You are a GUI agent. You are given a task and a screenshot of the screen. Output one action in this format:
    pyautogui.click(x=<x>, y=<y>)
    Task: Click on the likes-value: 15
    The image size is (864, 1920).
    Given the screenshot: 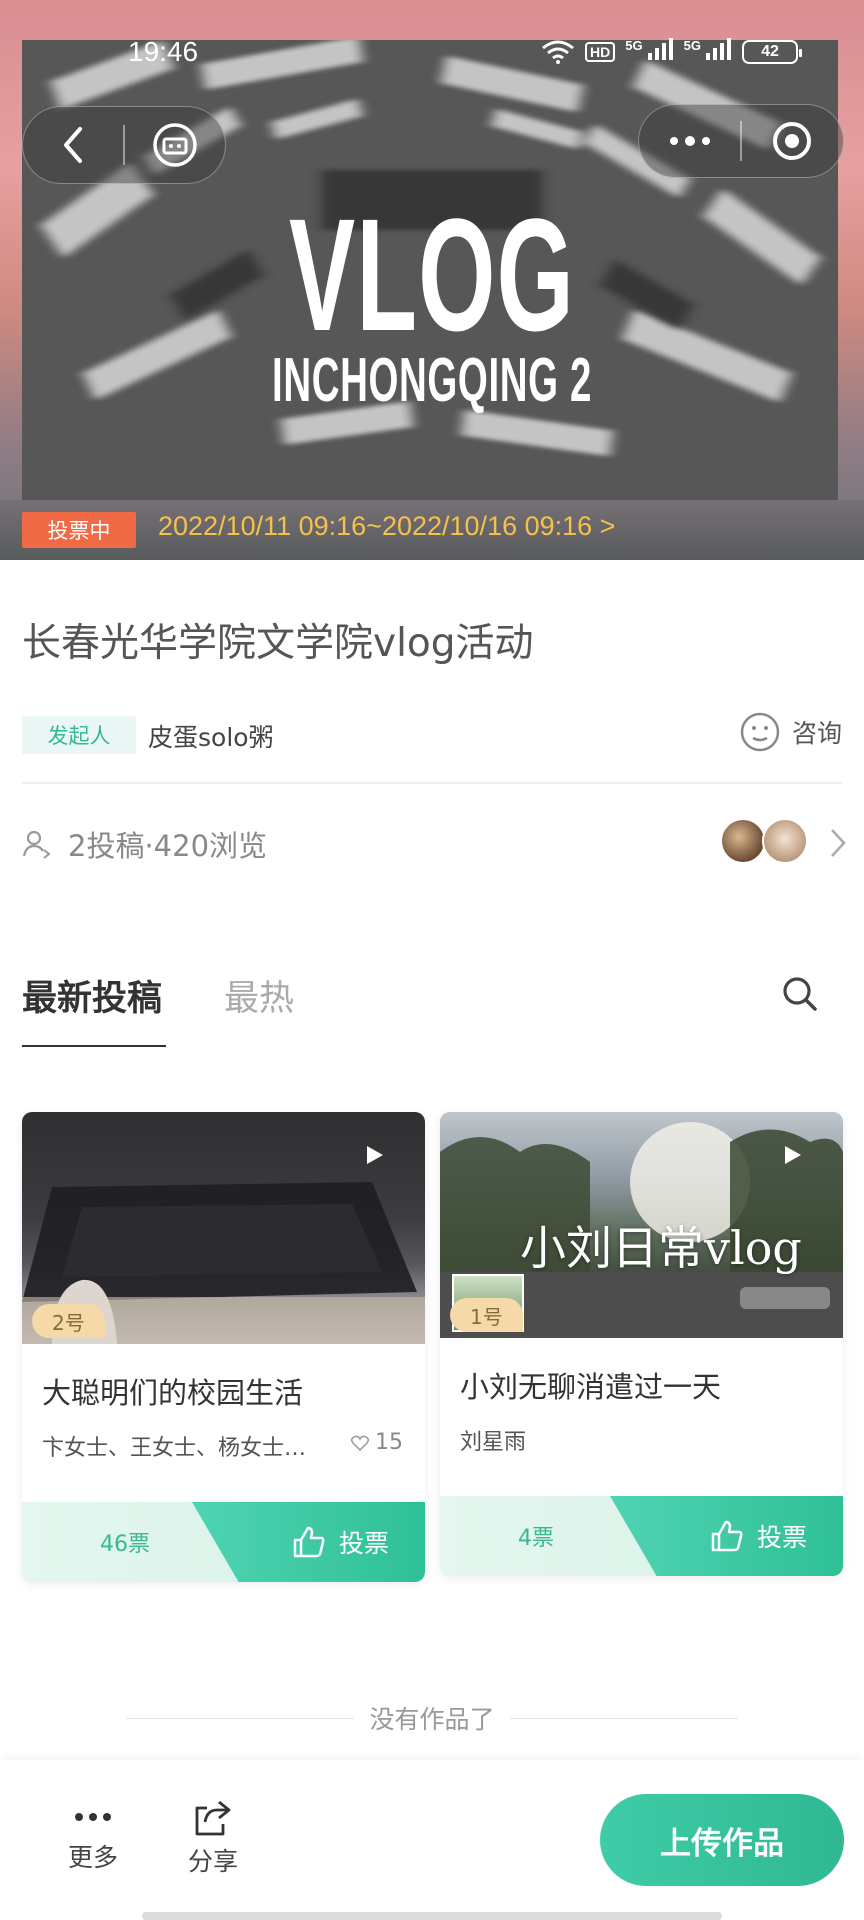 What is the action you would take?
    pyautogui.click(x=389, y=1442)
    